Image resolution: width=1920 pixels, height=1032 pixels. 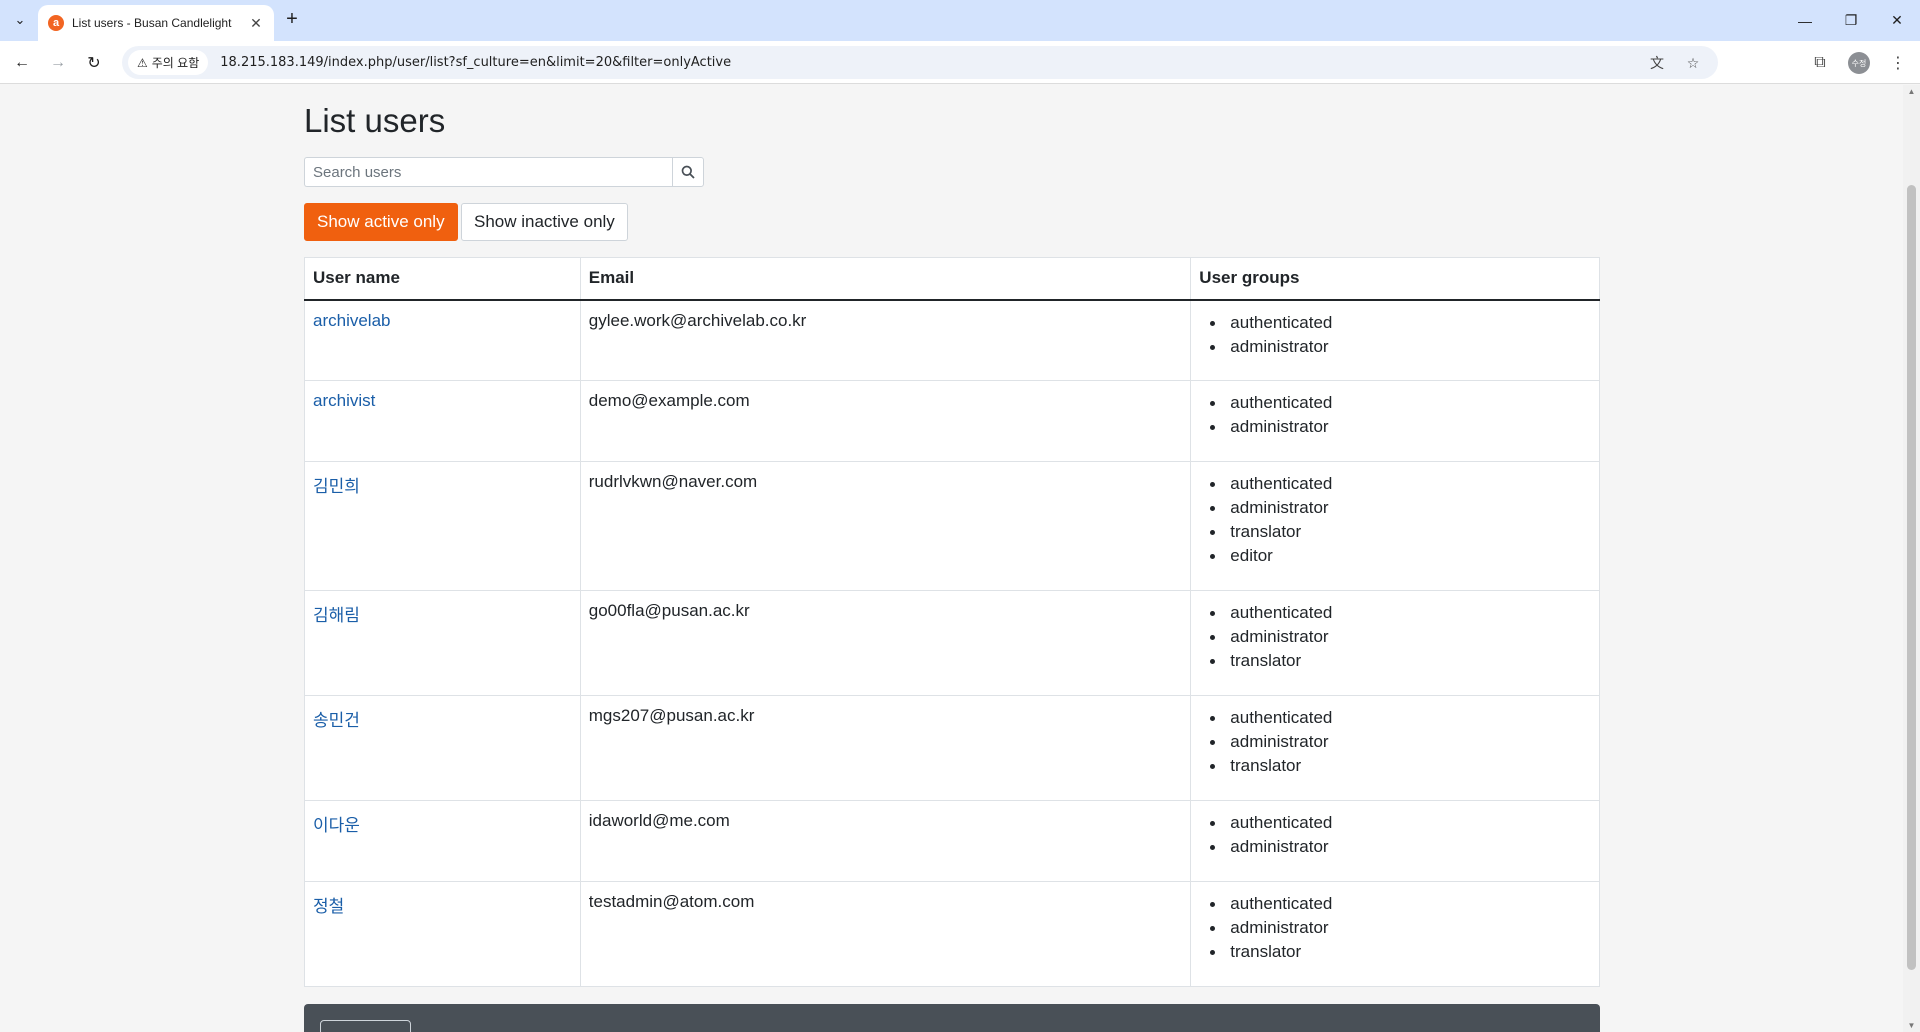 What do you see at coordinates (1859, 63) in the screenshot?
I see `profile-avatar: 수정` at bounding box center [1859, 63].